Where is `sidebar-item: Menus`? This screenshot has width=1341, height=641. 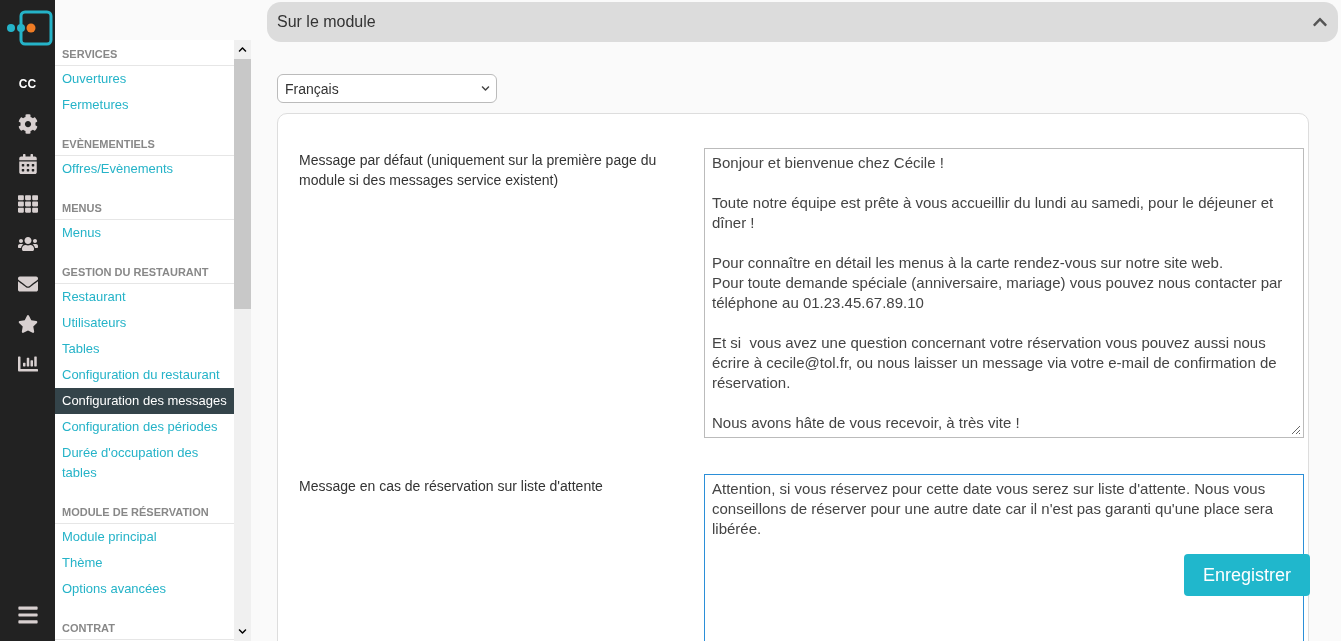 sidebar-item: Menus is located at coordinates (144, 233).